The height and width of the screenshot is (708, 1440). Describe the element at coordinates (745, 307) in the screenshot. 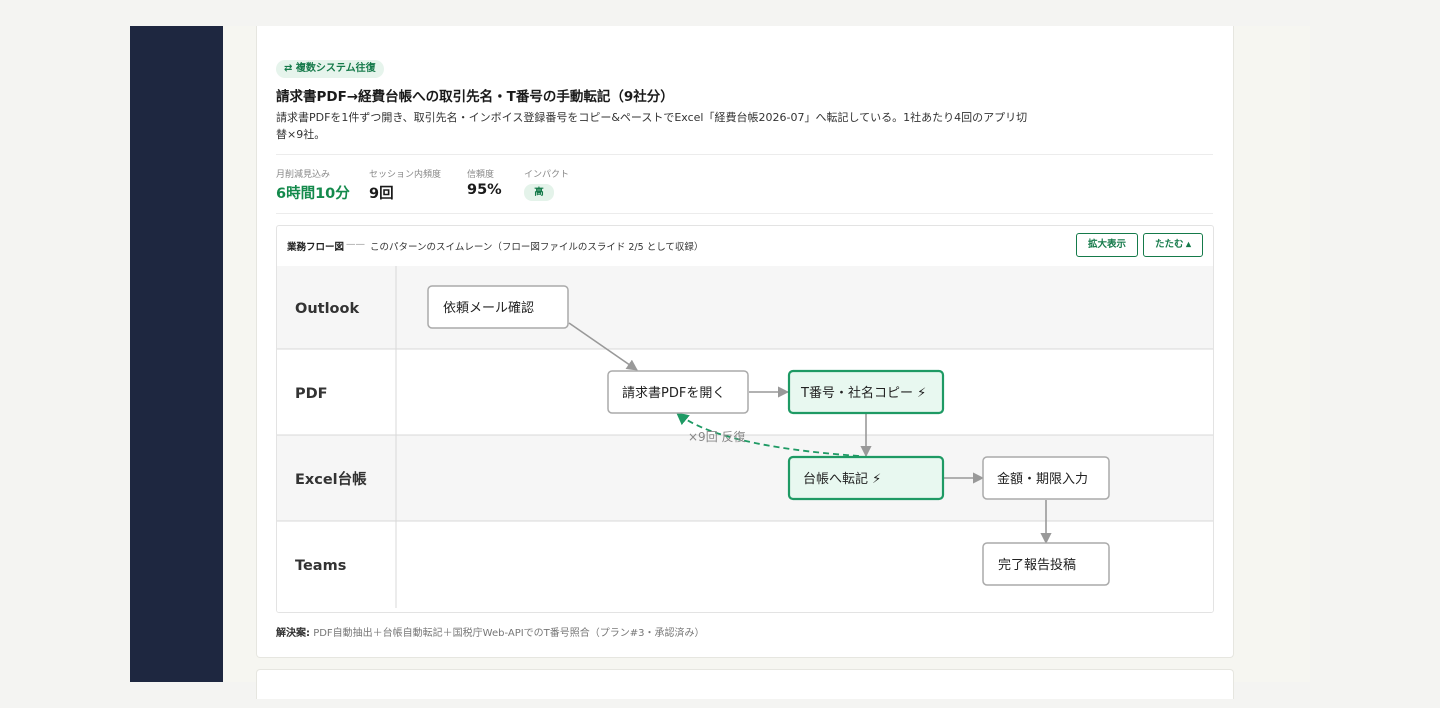

I see `lane-bg-outlook` at that location.